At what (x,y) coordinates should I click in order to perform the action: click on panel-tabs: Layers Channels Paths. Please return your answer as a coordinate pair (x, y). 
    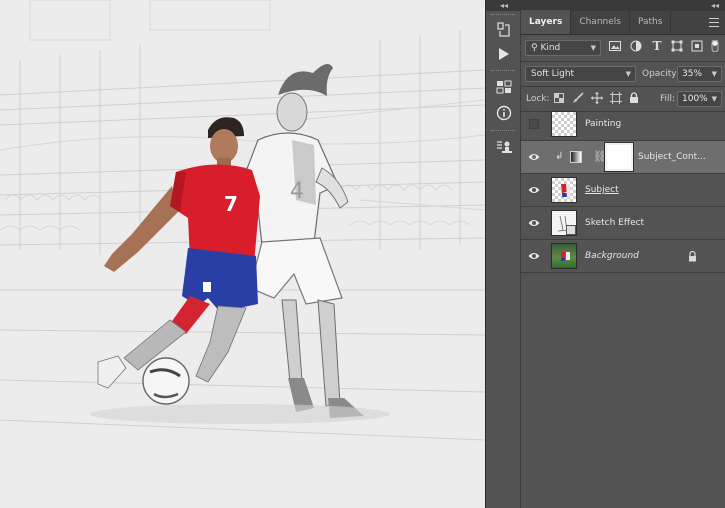
    Looking at the image, I should click on (623, 22).